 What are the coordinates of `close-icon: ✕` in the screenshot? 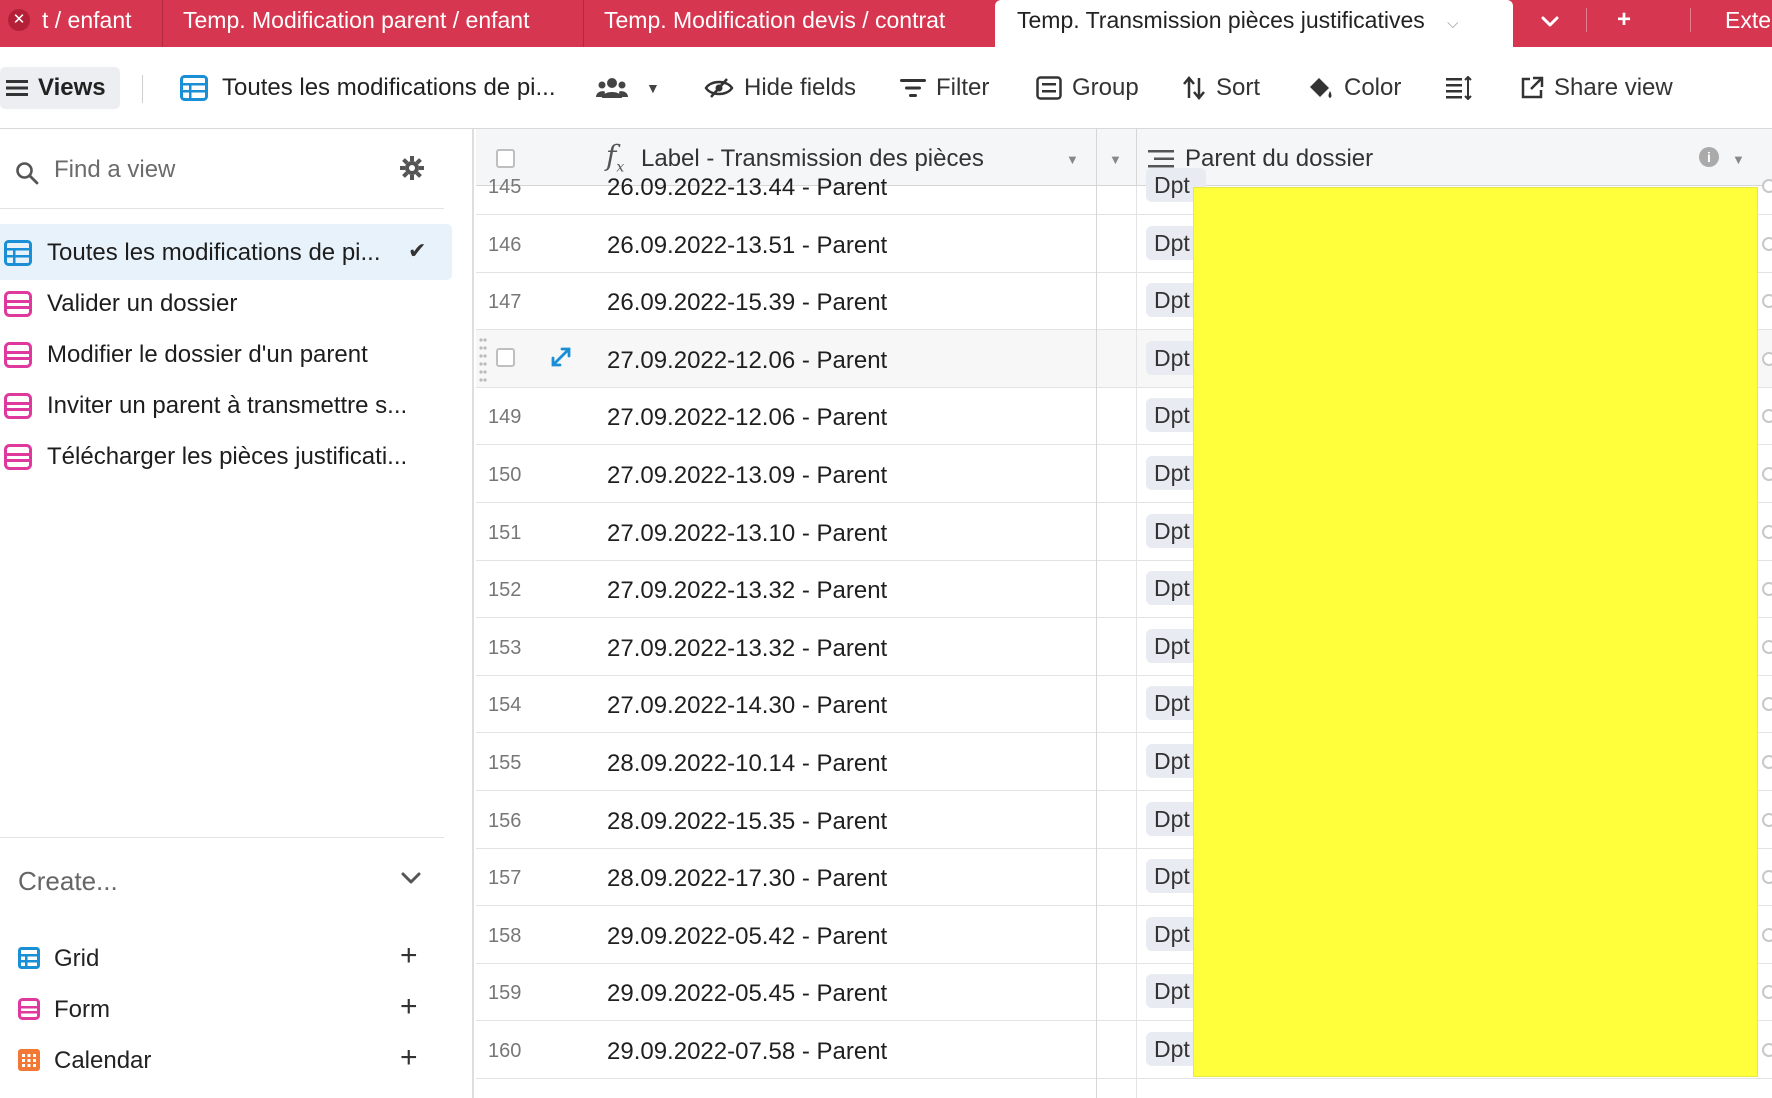 It's located at (19, 20).